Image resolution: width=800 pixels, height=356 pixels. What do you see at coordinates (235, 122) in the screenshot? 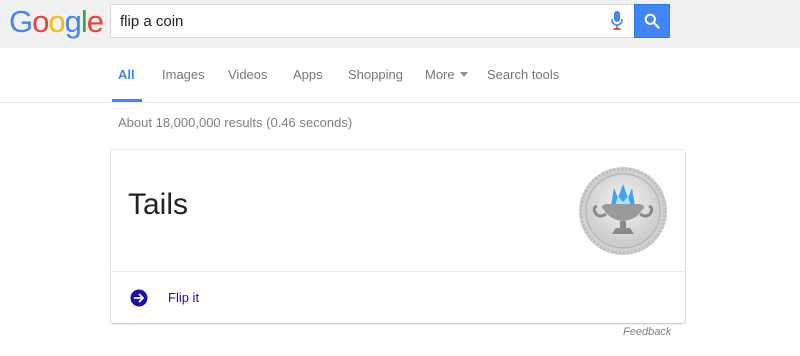
I see `result-stats: About 18,000,000 results (0.46 seconds)` at bounding box center [235, 122].